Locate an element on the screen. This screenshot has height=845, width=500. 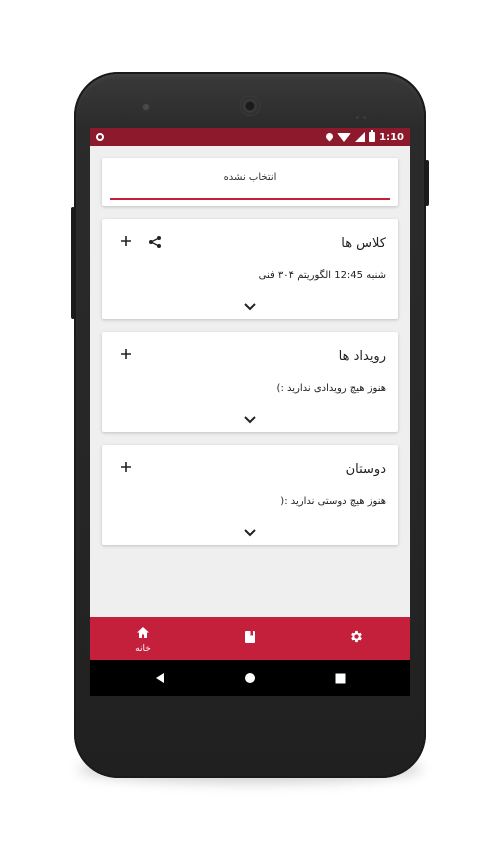
classes-card: کلاس ها شنبه 12:45 الگوریتم ۳۰۴ فنی is located at coordinates (250, 269).